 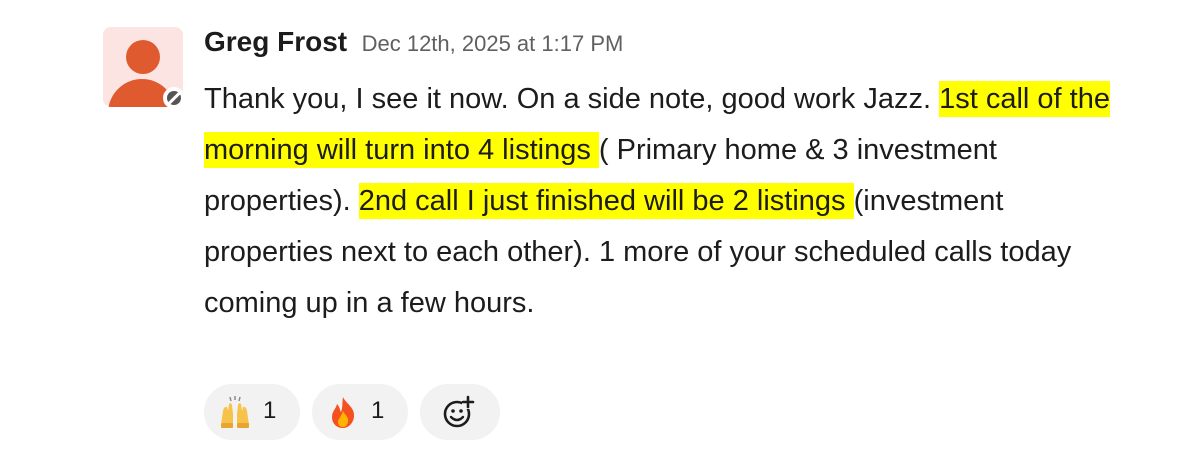 What do you see at coordinates (343, 412) in the screenshot?
I see `fire-icon` at bounding box center [343, 412].